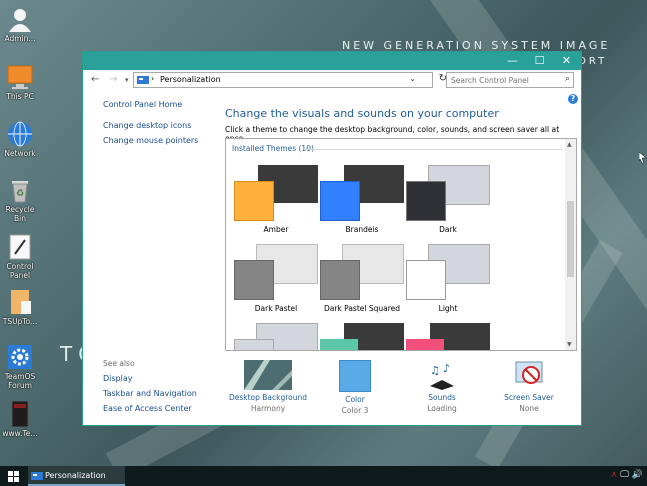 This screenshot has height=486, width=647. What do you see at coordinates (501, 80) in the screenshot?
I see `search-input` at bounding box center [501, 80].